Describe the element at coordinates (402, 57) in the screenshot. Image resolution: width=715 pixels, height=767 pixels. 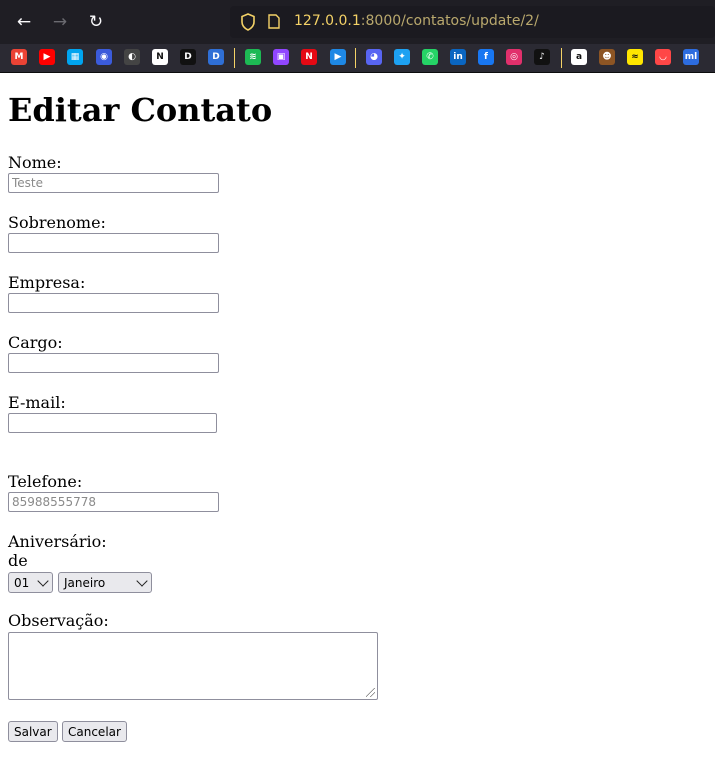
I see `twitter-icon: ✦` at that location.